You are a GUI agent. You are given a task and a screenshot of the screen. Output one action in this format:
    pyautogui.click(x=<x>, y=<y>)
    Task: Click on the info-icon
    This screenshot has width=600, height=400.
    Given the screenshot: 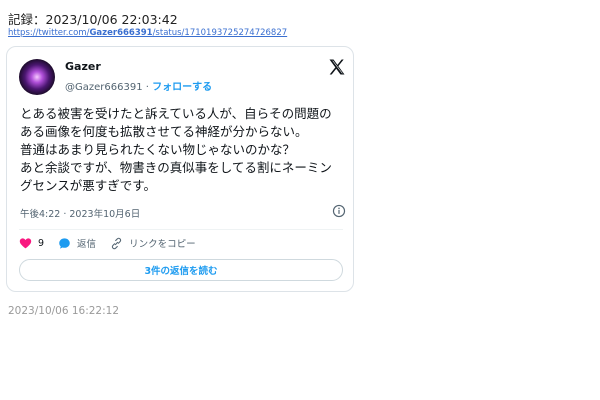 What is the action you would take?
    pyautogui.click(x=339, y=211)
    